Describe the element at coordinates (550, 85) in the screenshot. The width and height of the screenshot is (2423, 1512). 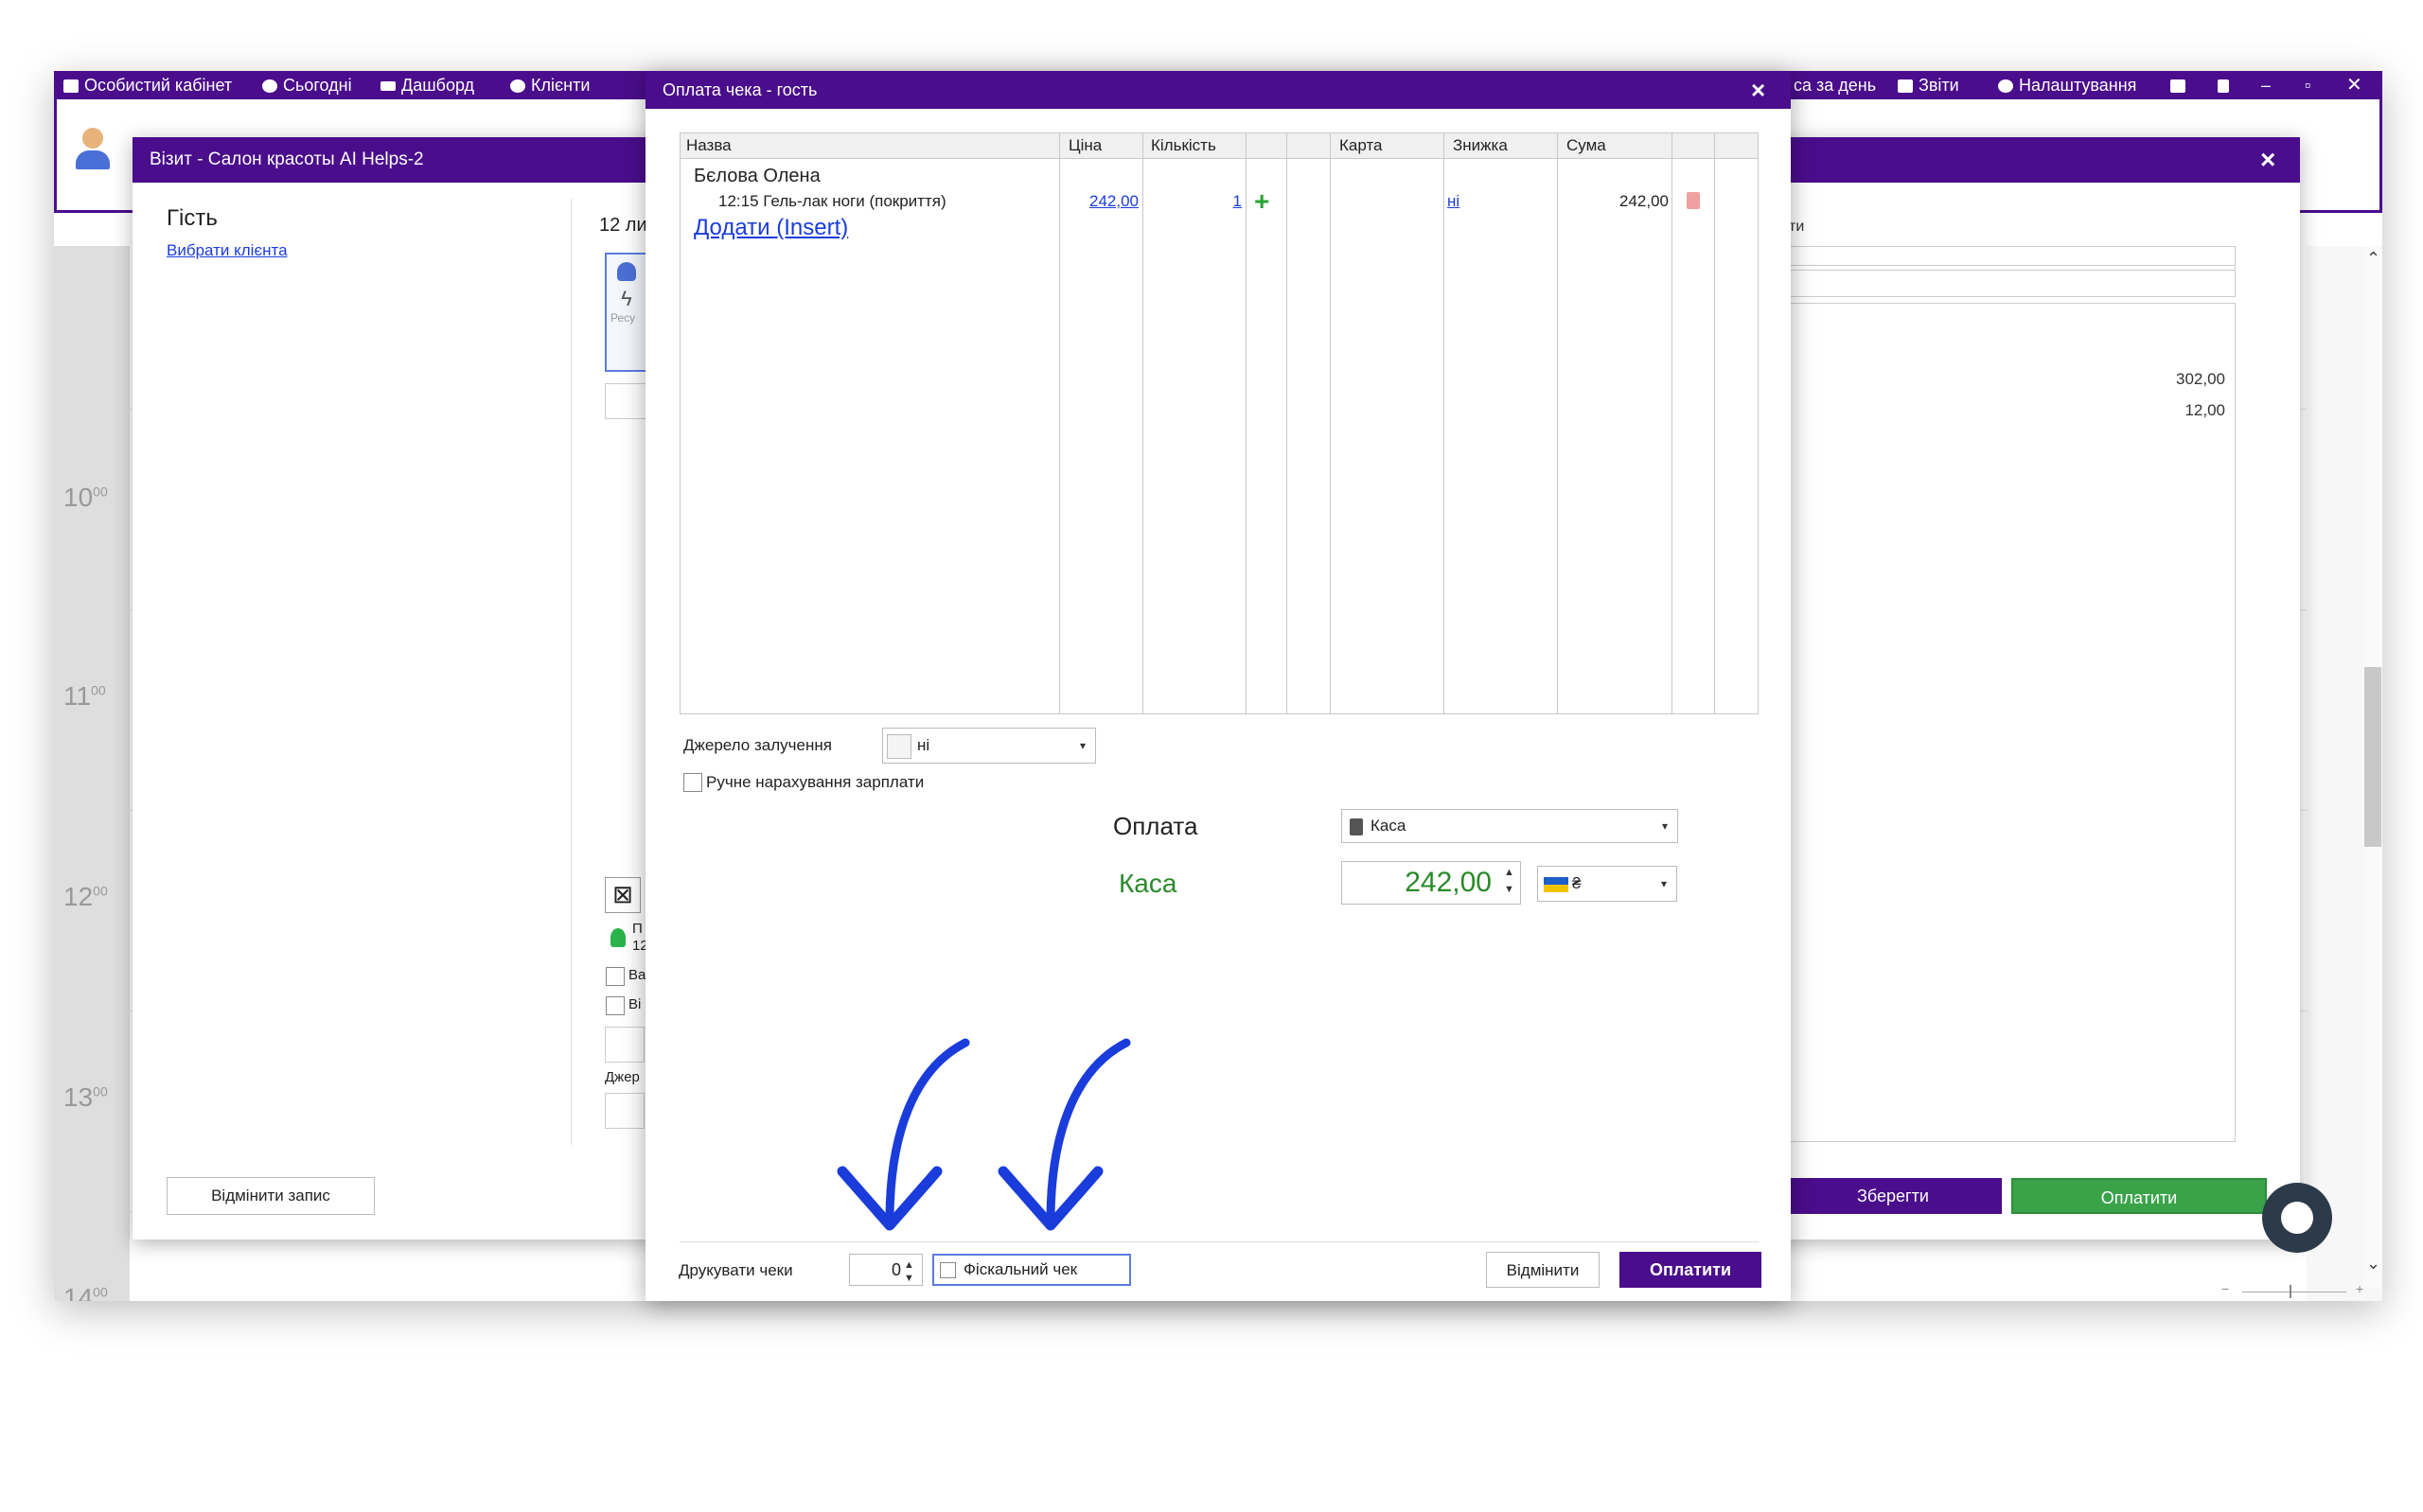
I see `nav-clients: Клієнти` at that location.